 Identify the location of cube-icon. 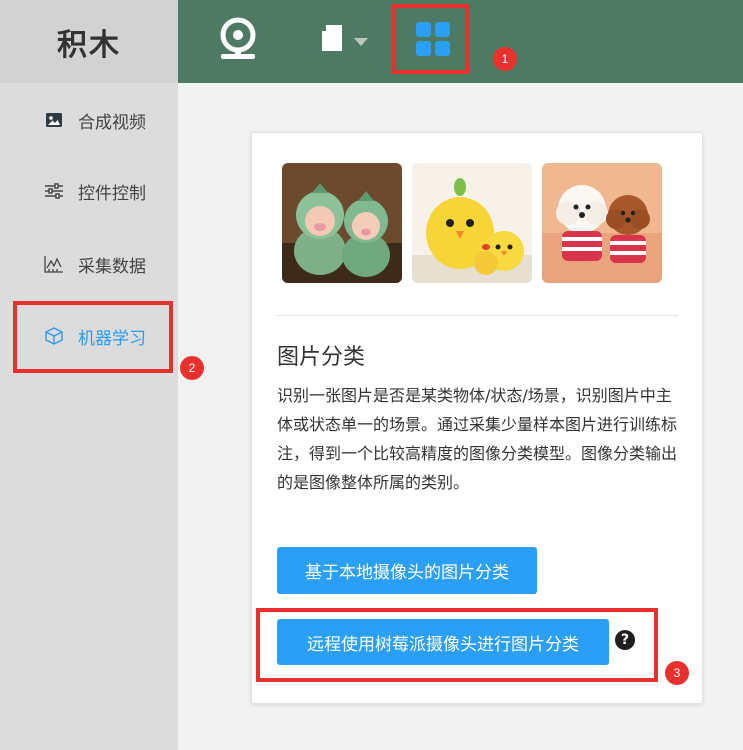
(54, 336).